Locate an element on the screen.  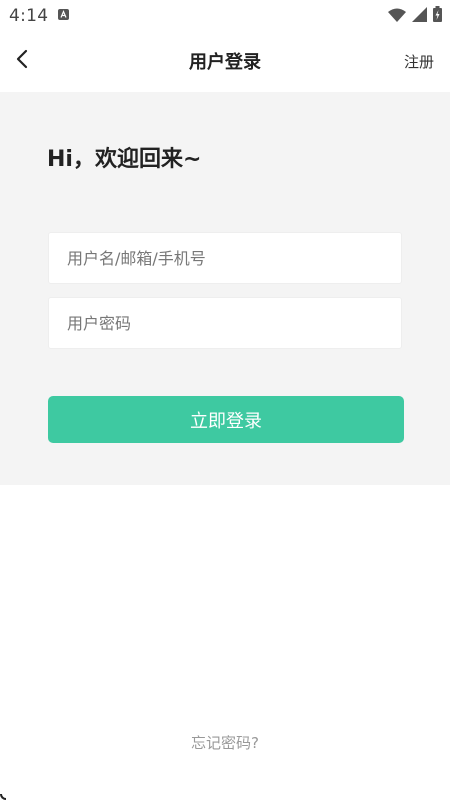
password-field is located at coordinates (225, 323).